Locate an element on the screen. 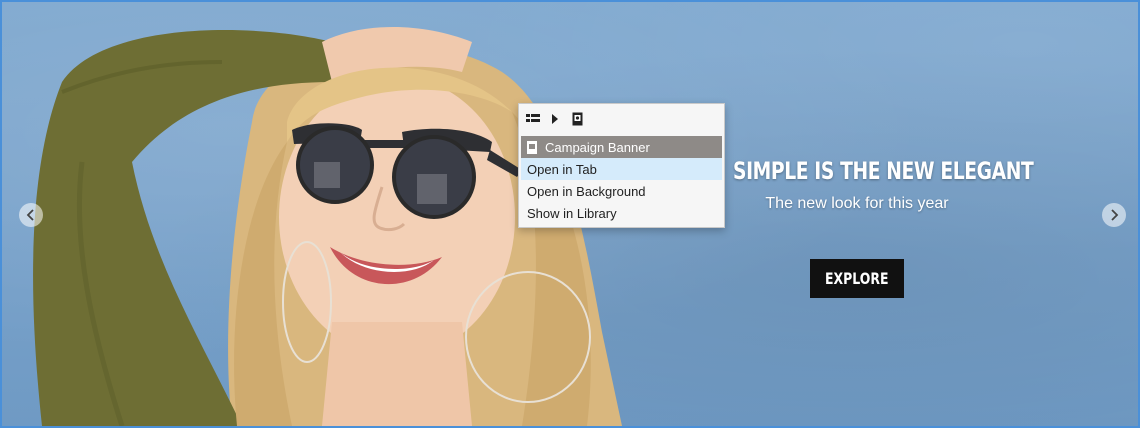  play-arrow-button is located at coordinates (555, 119).